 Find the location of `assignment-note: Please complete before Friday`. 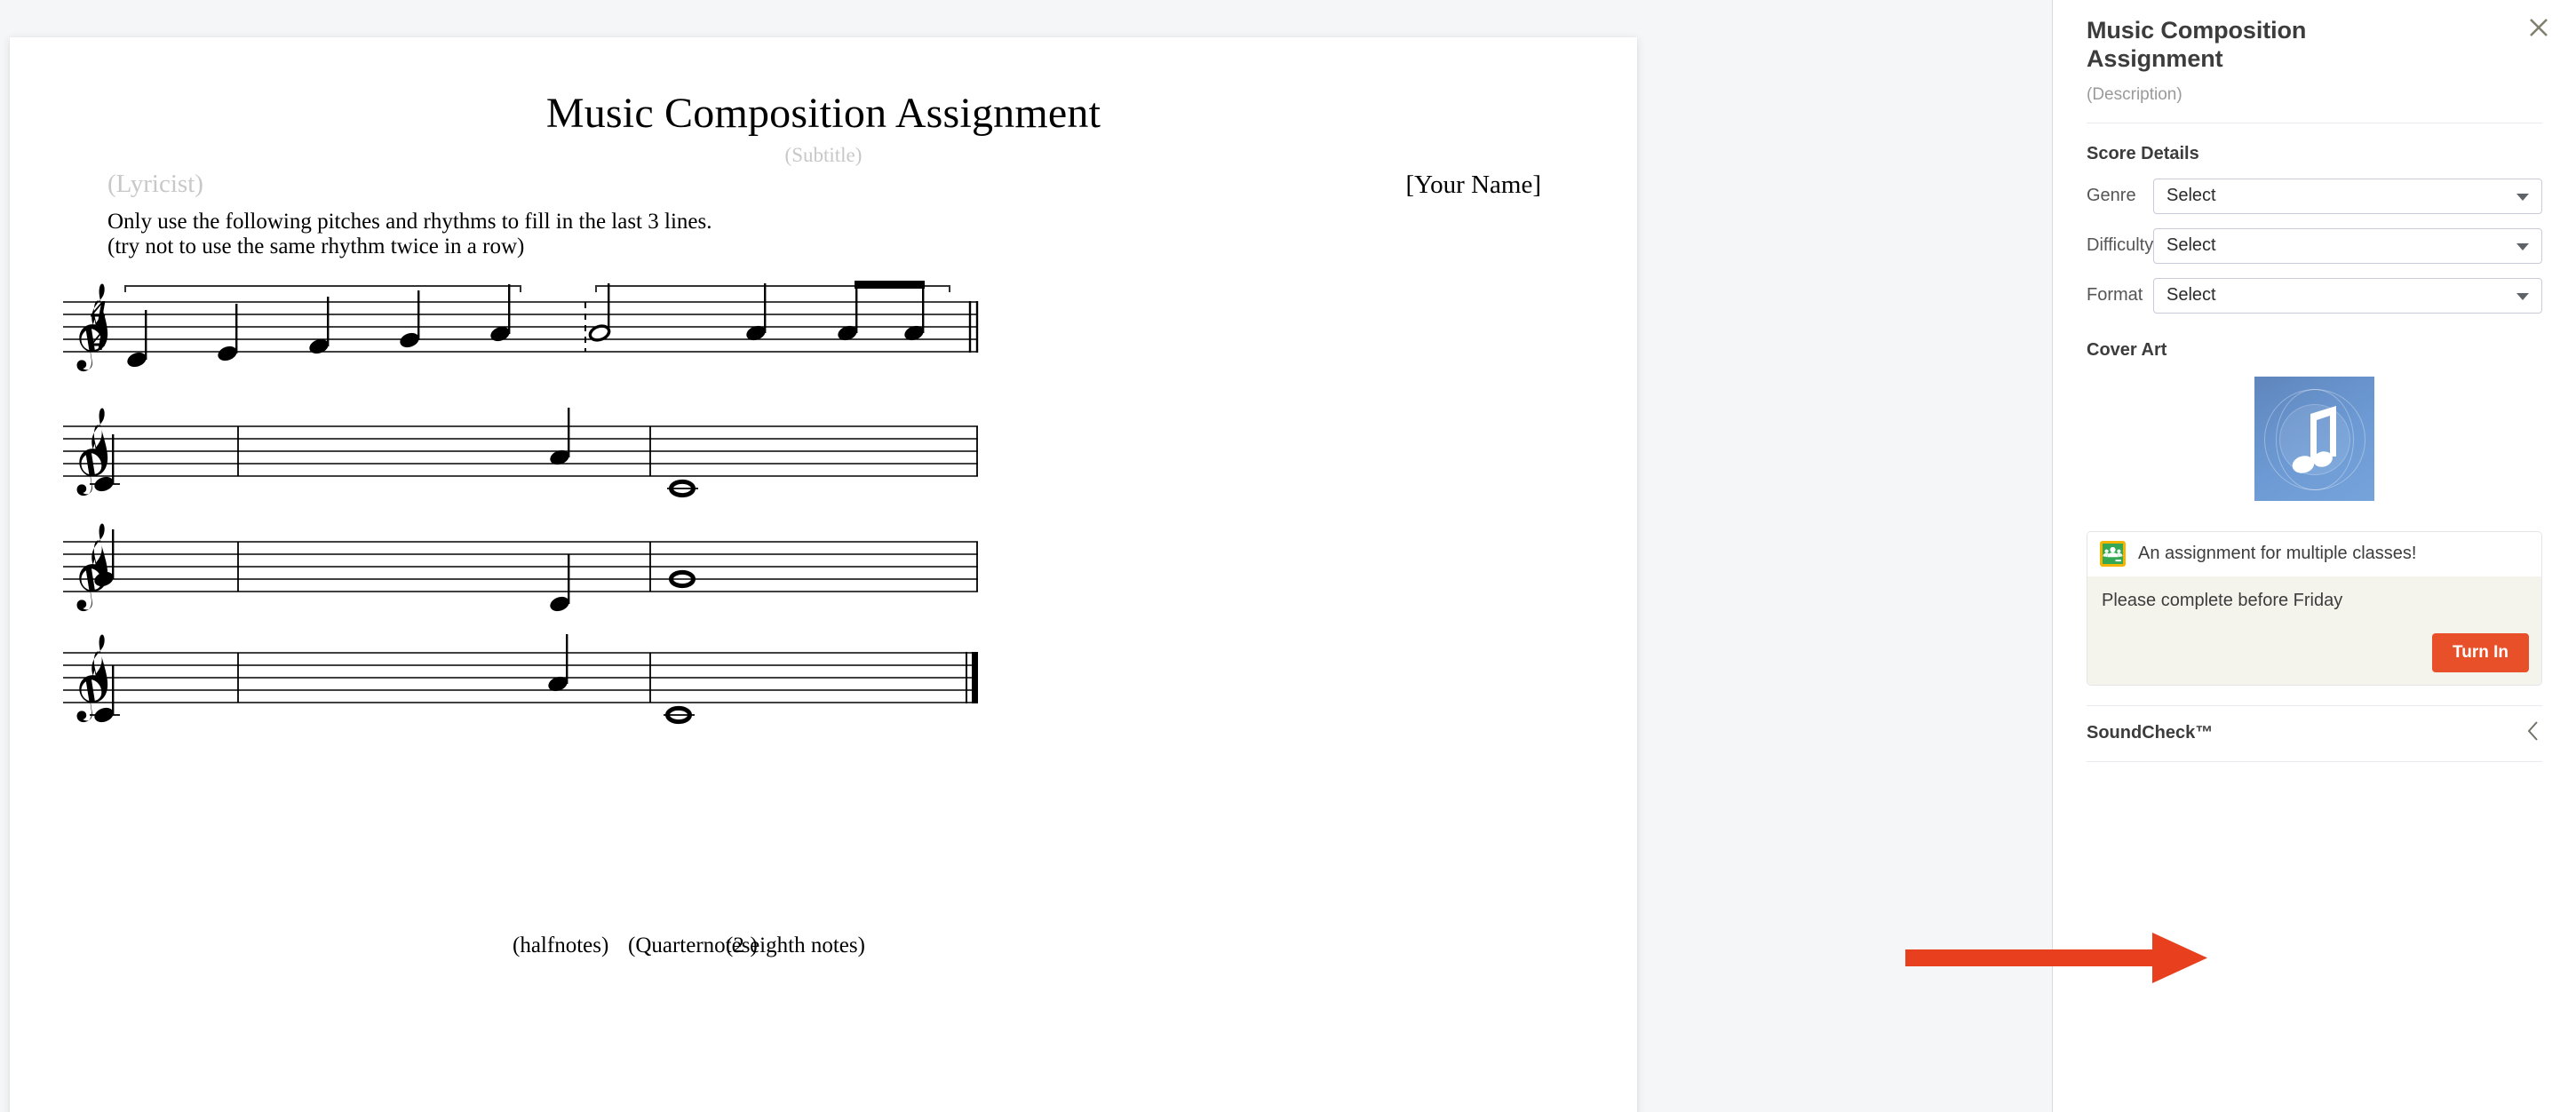

assignment-note: Please complete before Friday is located at coordinates (2222, 600).